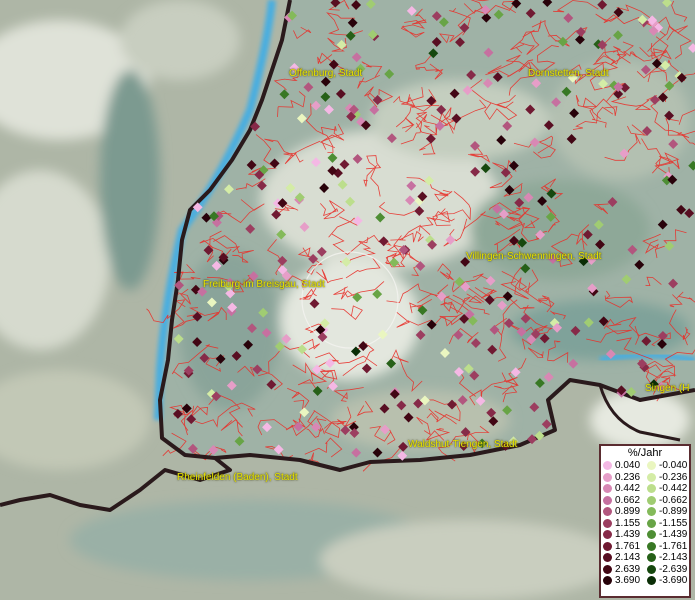 This screenshot has width=695, height=600. I want to click on legend-row: 1.761 -1.761, so click(645, 547).